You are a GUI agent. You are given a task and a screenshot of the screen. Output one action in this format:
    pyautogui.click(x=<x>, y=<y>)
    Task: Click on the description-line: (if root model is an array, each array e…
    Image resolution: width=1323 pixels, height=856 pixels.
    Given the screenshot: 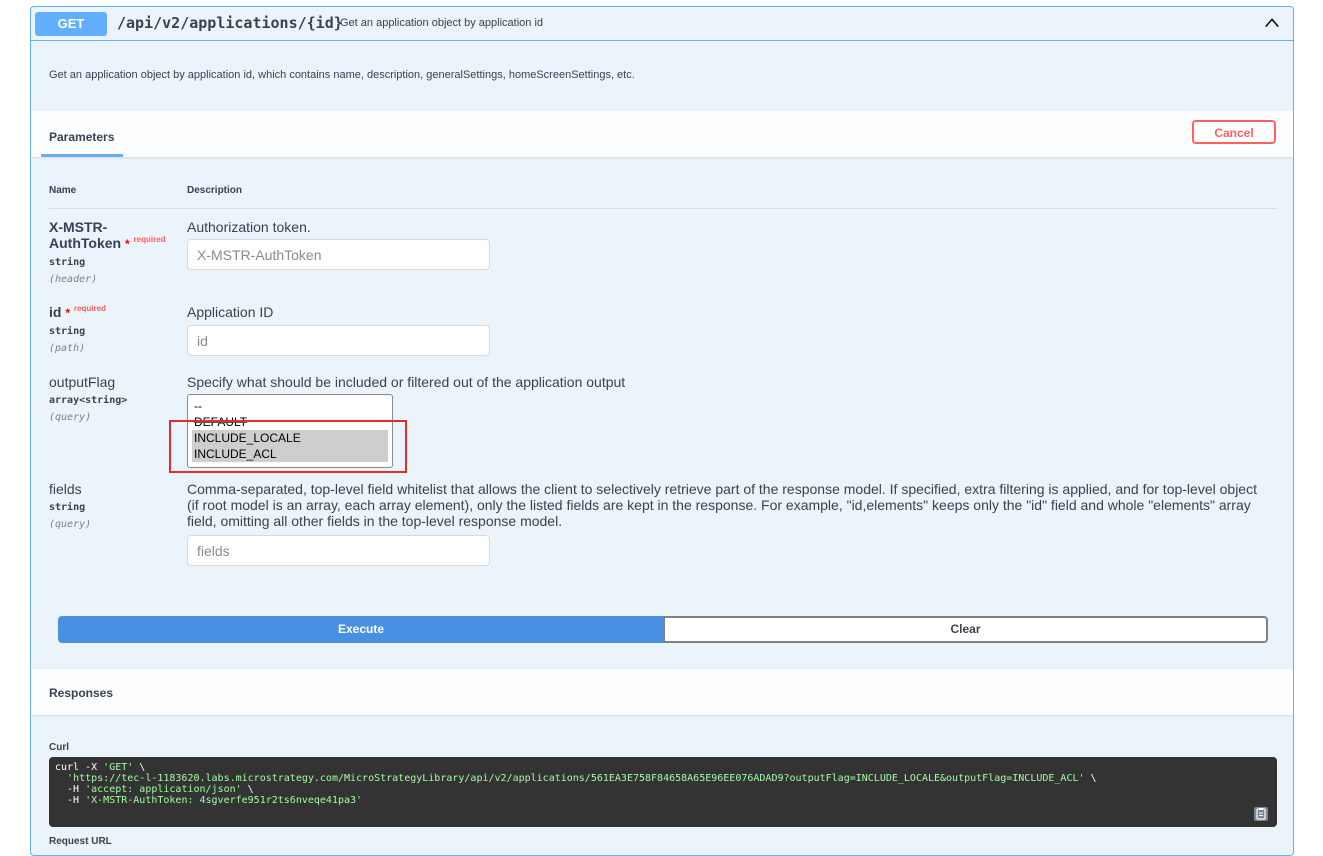 What is the action you would take?
    pyautogui.click(x=719, y=505)
    